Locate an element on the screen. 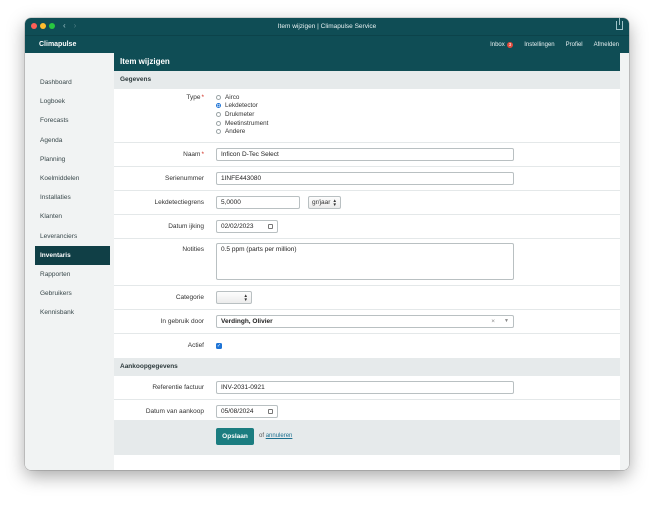 The image size is (670, 518). sidebar-item-logboek: Logboek is located at coordinates (72, 101).